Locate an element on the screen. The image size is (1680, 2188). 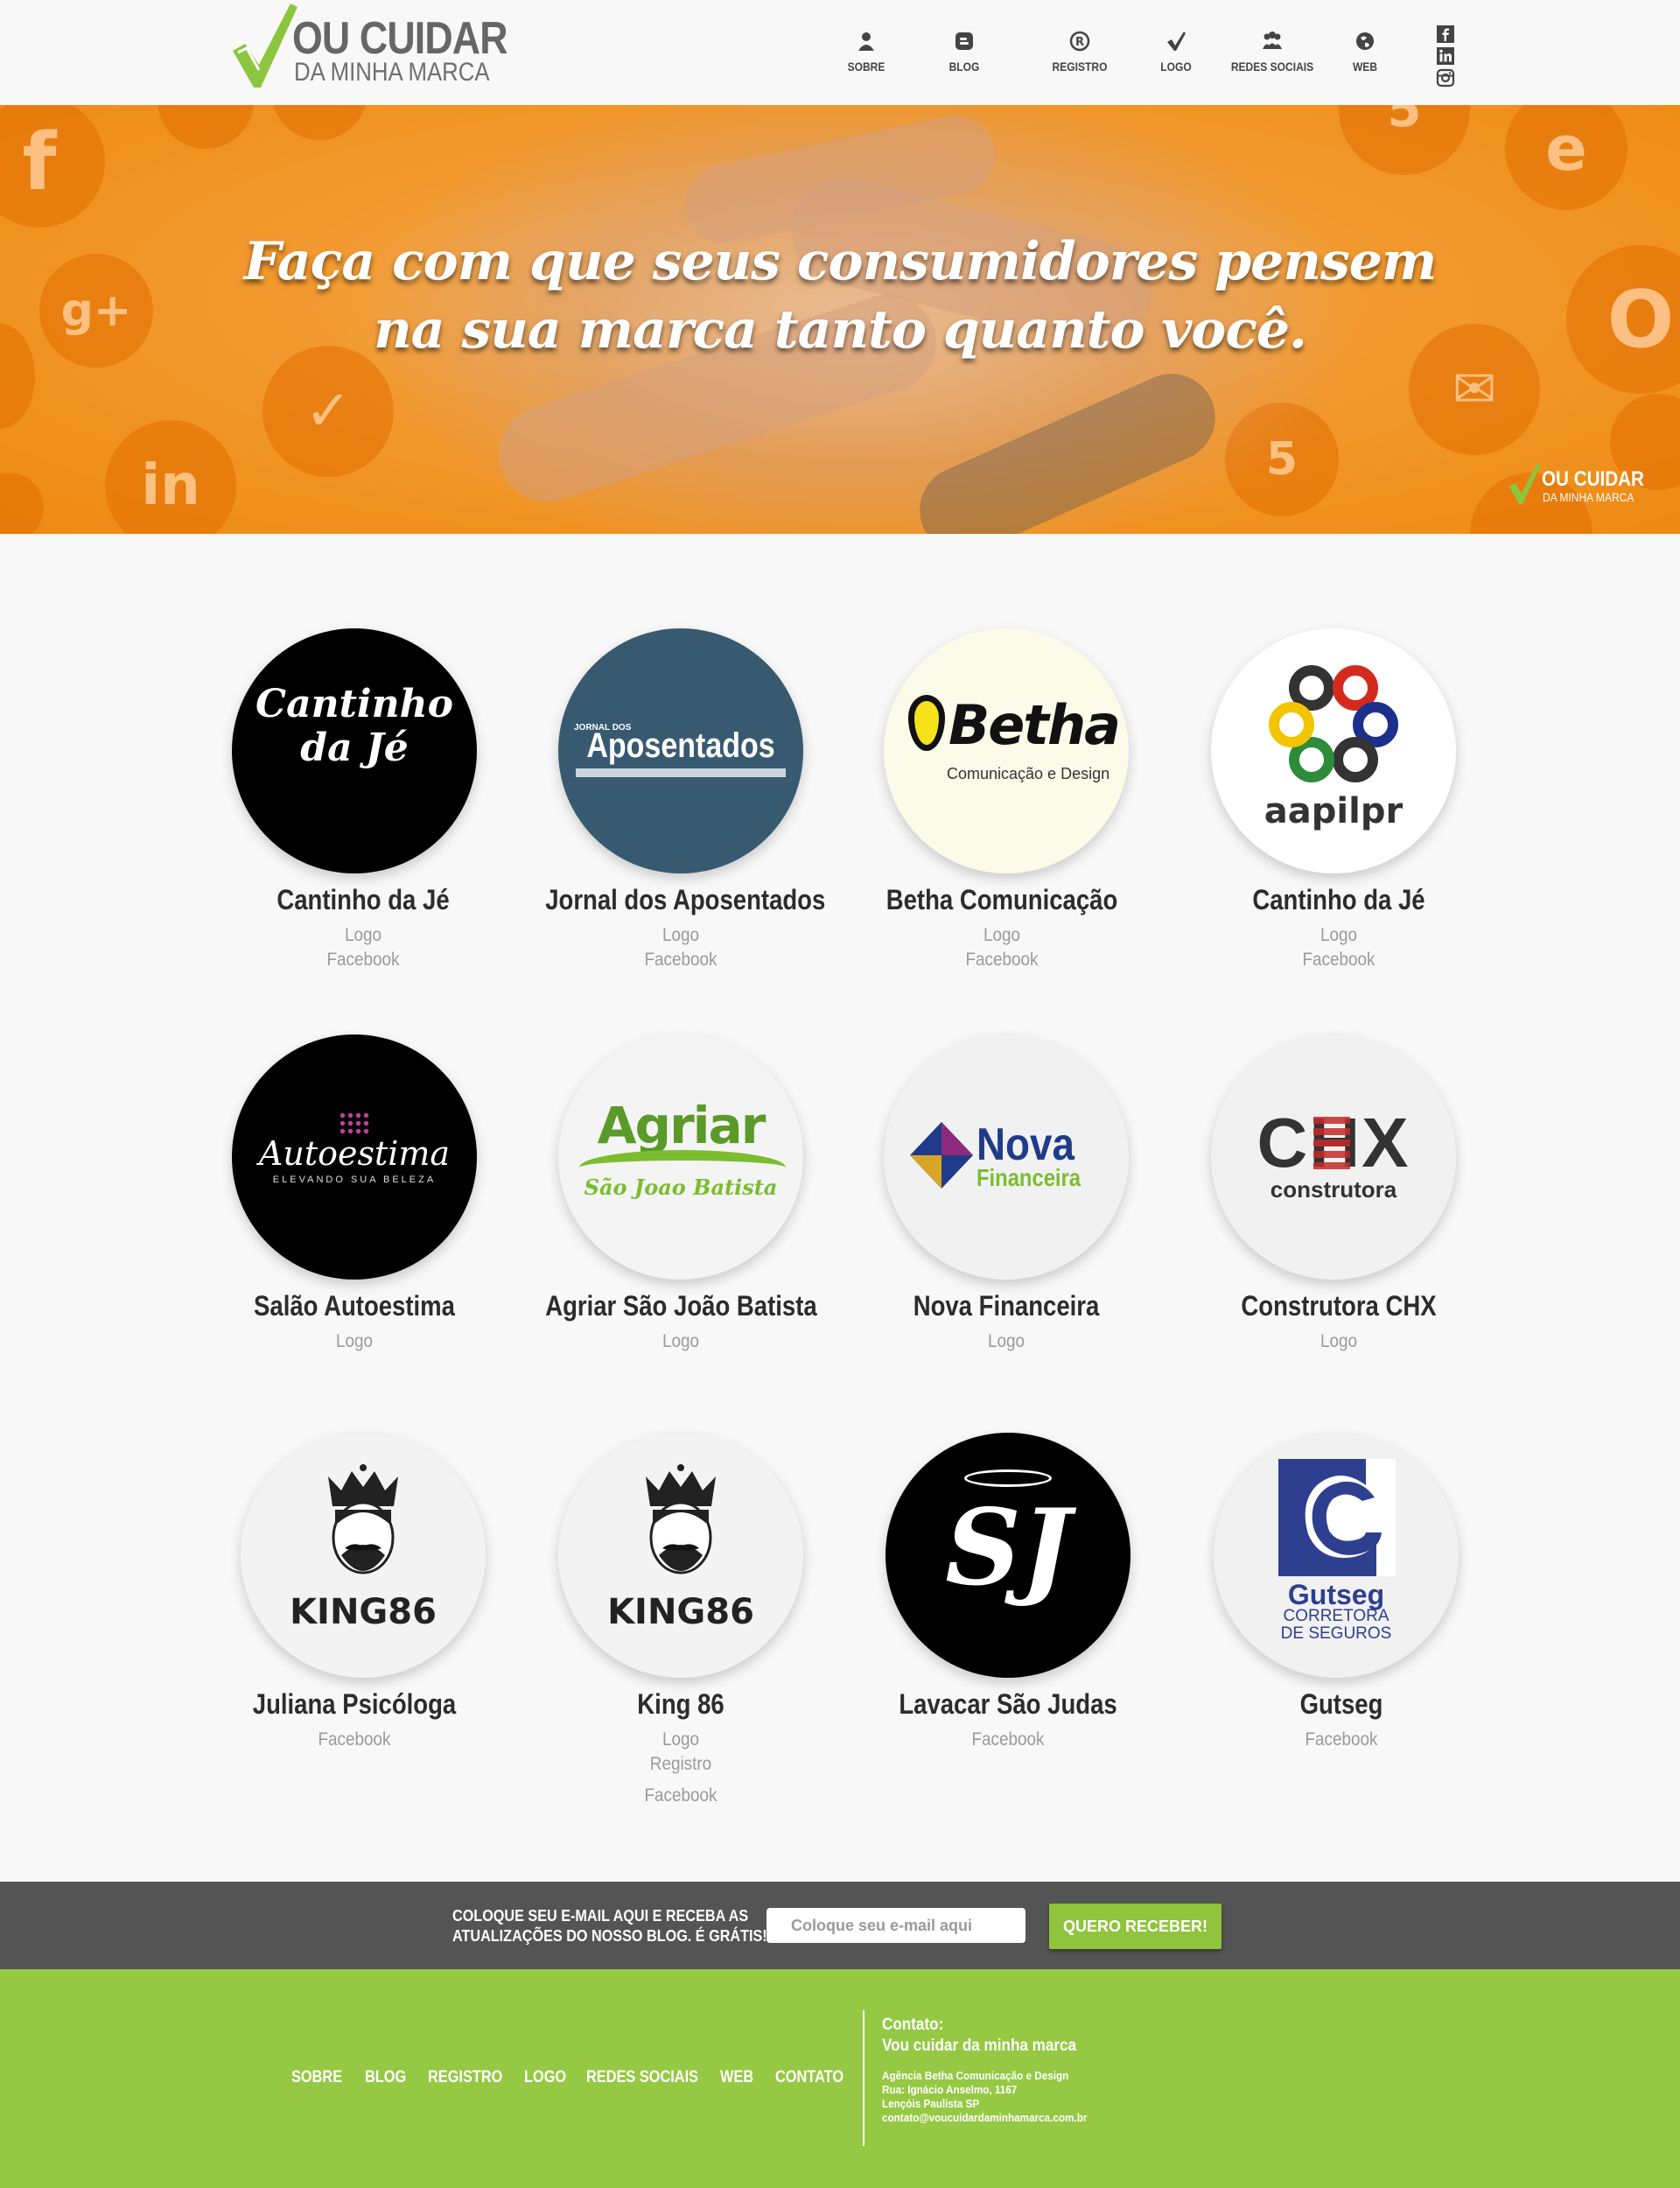
contact-email: contato@voucuidardaminhamarca.com.br is located at coordinates (1016, 2118).